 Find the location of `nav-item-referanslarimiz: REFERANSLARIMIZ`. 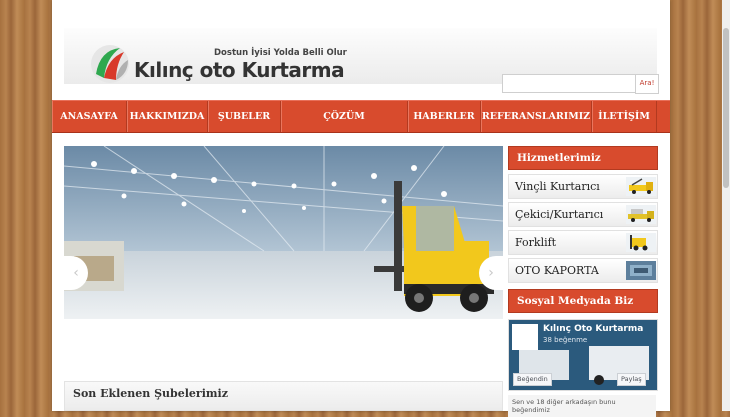

nav-item-referanslarimiz: REFERANSLARIMIZ is located at coordinates (536, 116).